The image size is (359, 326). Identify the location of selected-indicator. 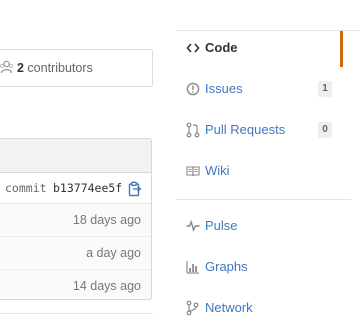
(341, 49).